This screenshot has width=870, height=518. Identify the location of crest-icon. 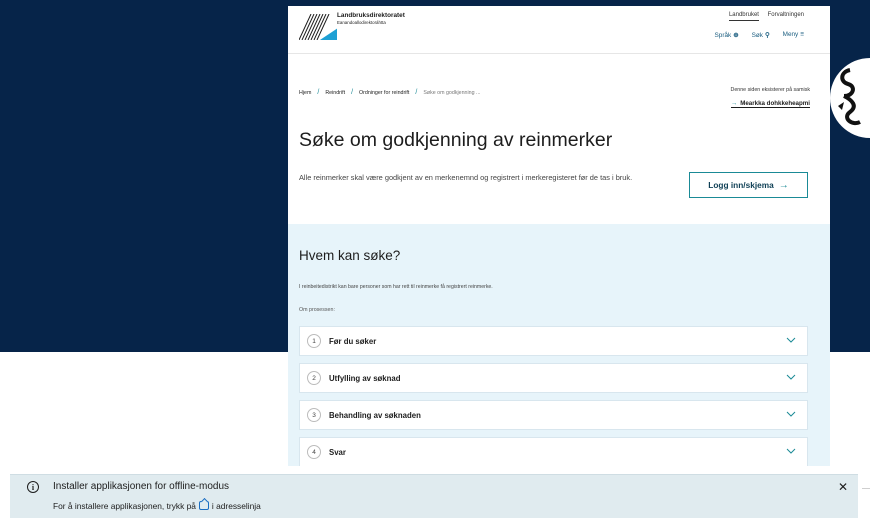
(849, 96).